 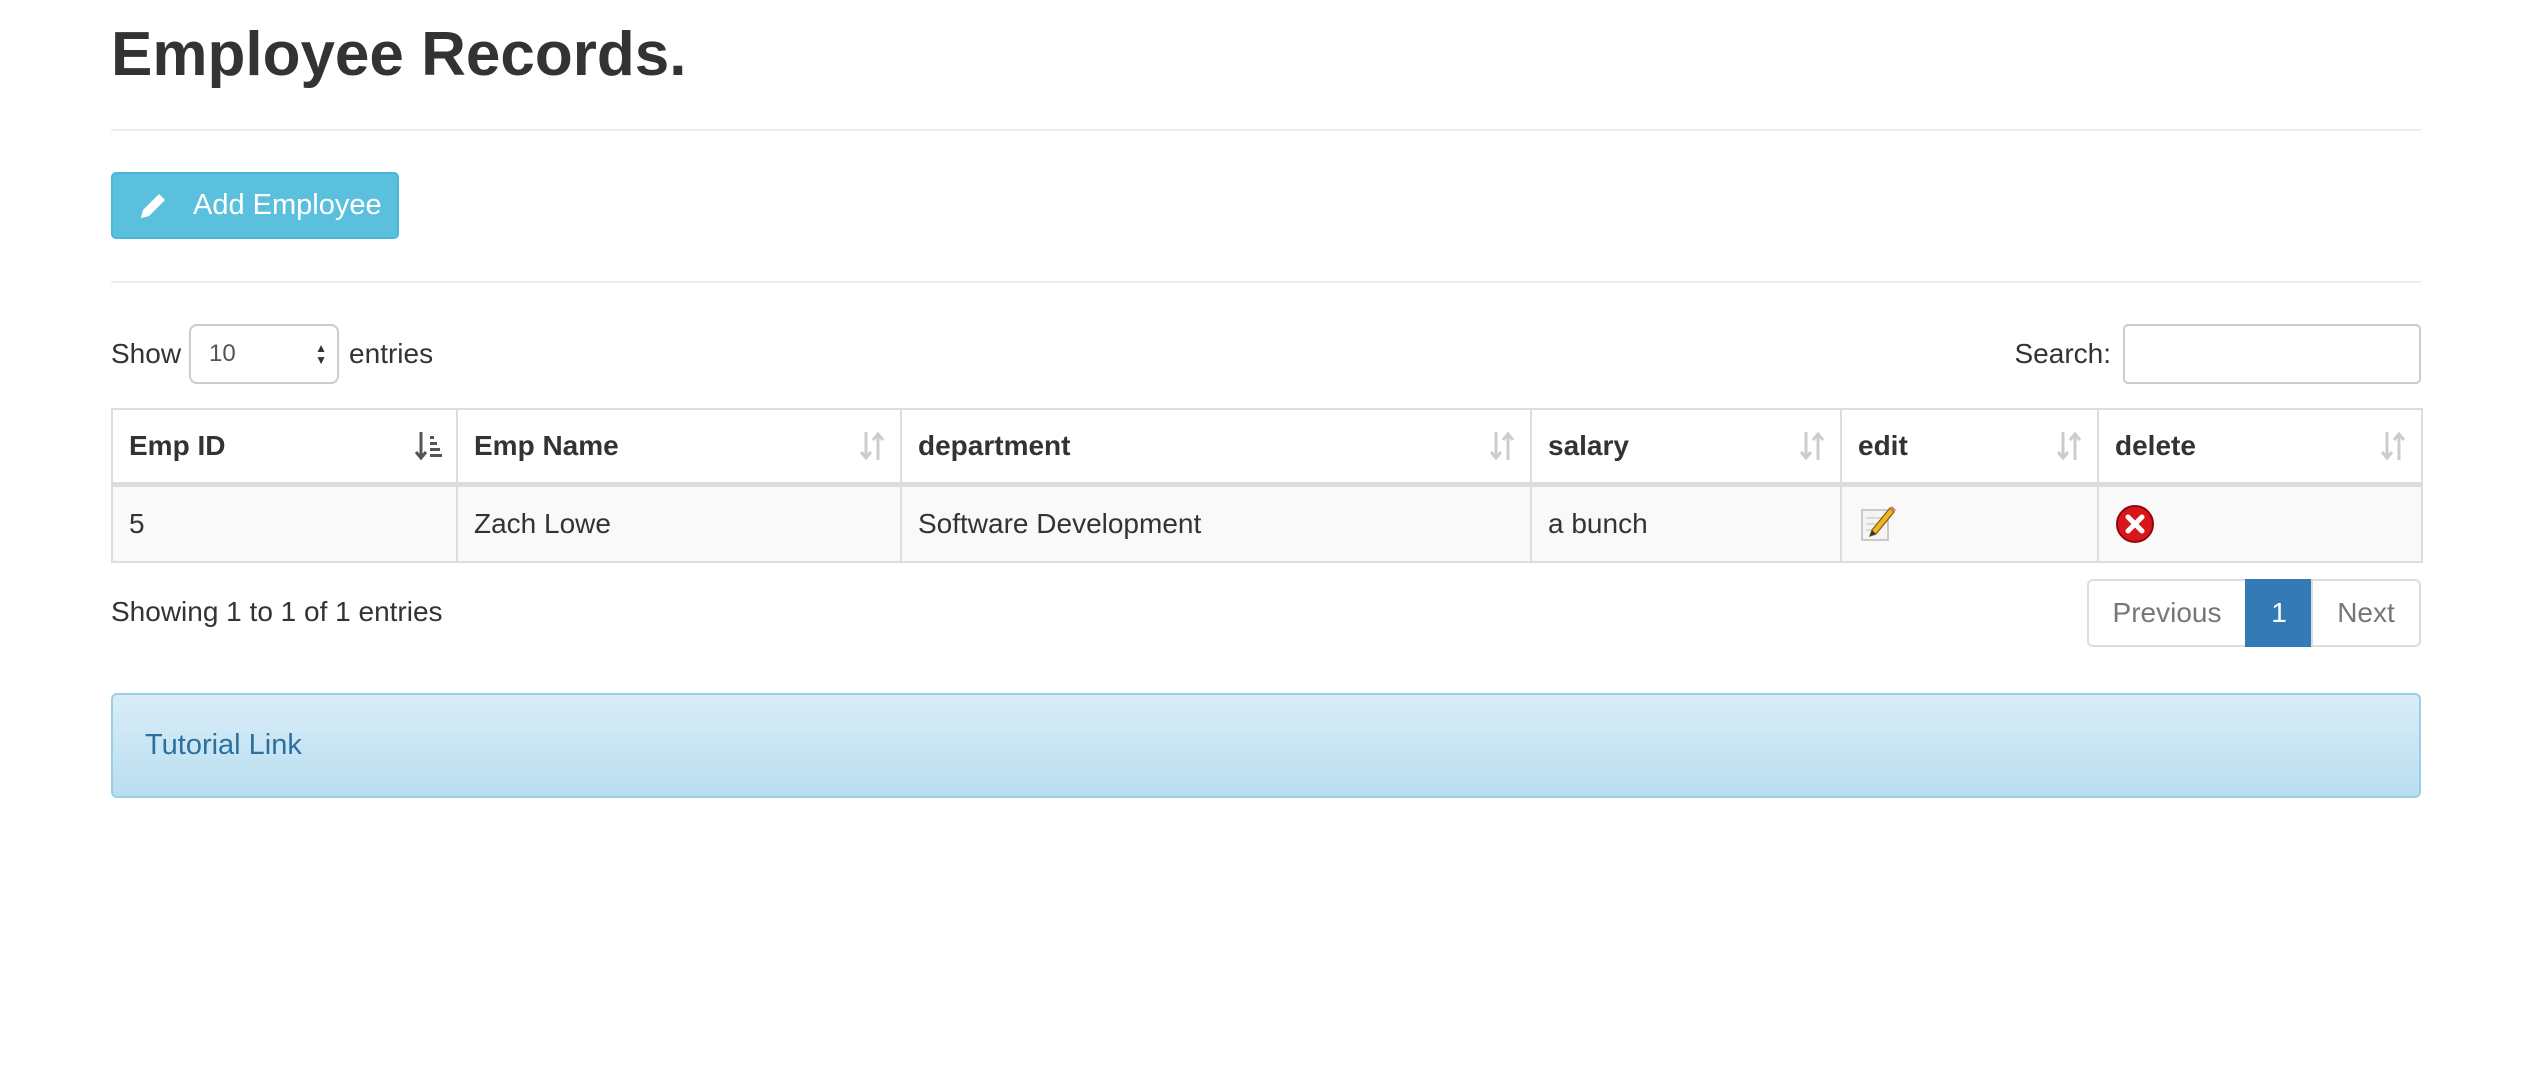 I want to click on search-input, so click(x=2272, y=354).